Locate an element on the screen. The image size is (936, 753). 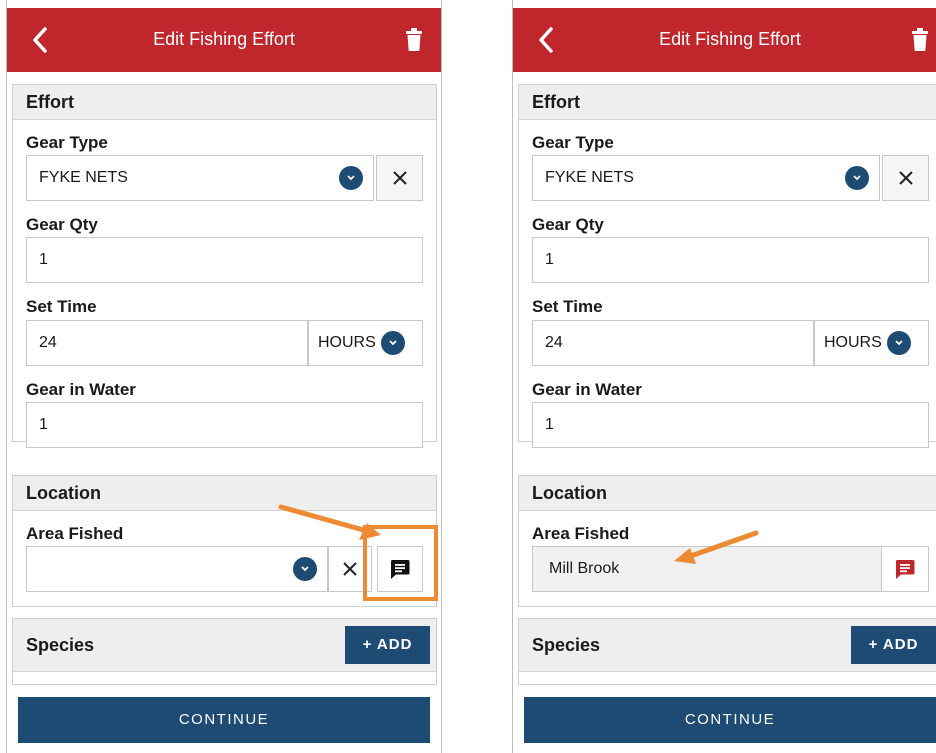
comment-button is located at coordinates (905, 569).